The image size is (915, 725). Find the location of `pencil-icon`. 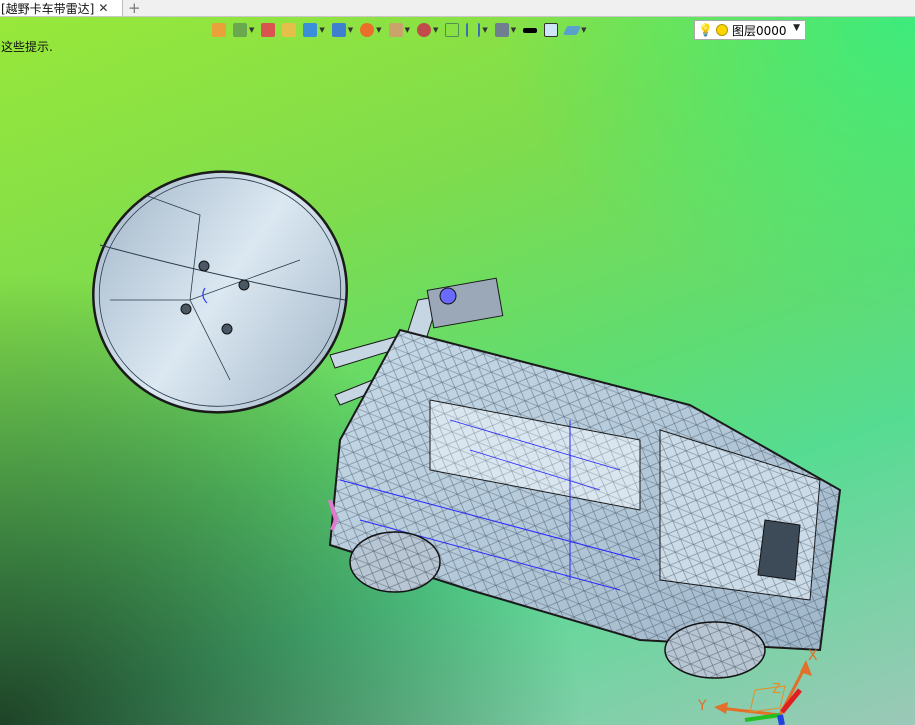

pencil-icon is located at coordinates (268, 30).